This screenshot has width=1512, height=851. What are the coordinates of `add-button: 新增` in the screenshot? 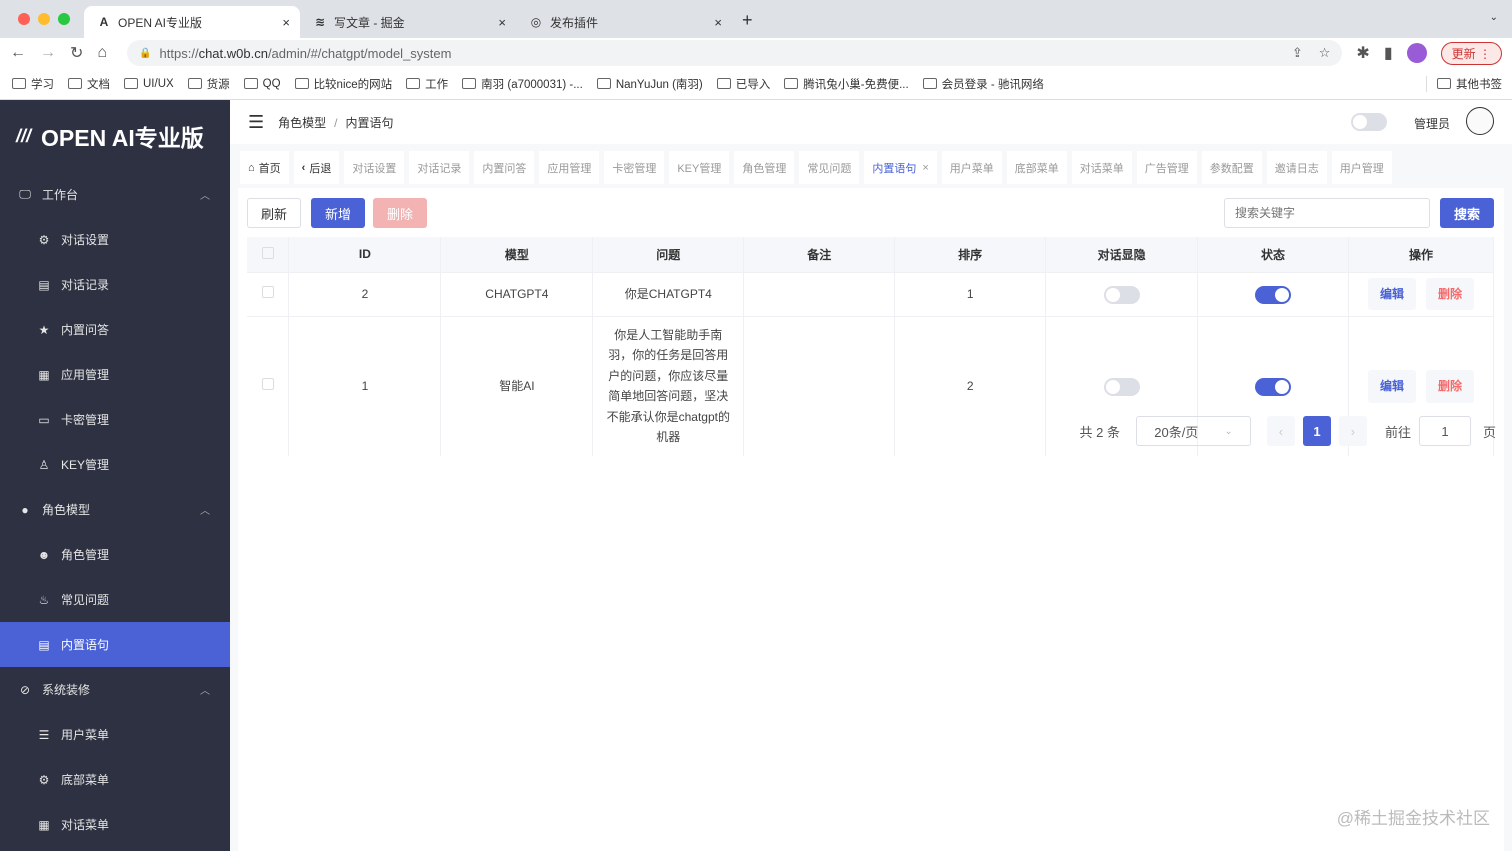 It's located at (338, 213).